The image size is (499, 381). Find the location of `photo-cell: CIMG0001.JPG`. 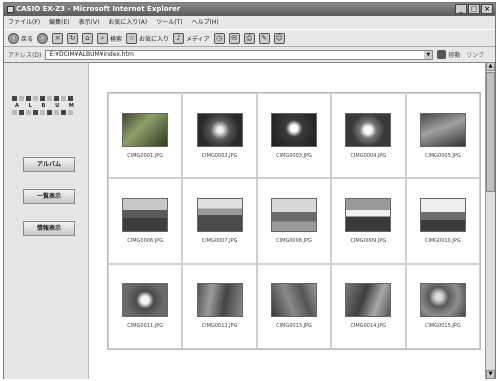

photo-cell: CIMG0001.JPG is located at coordinates (145, 136).